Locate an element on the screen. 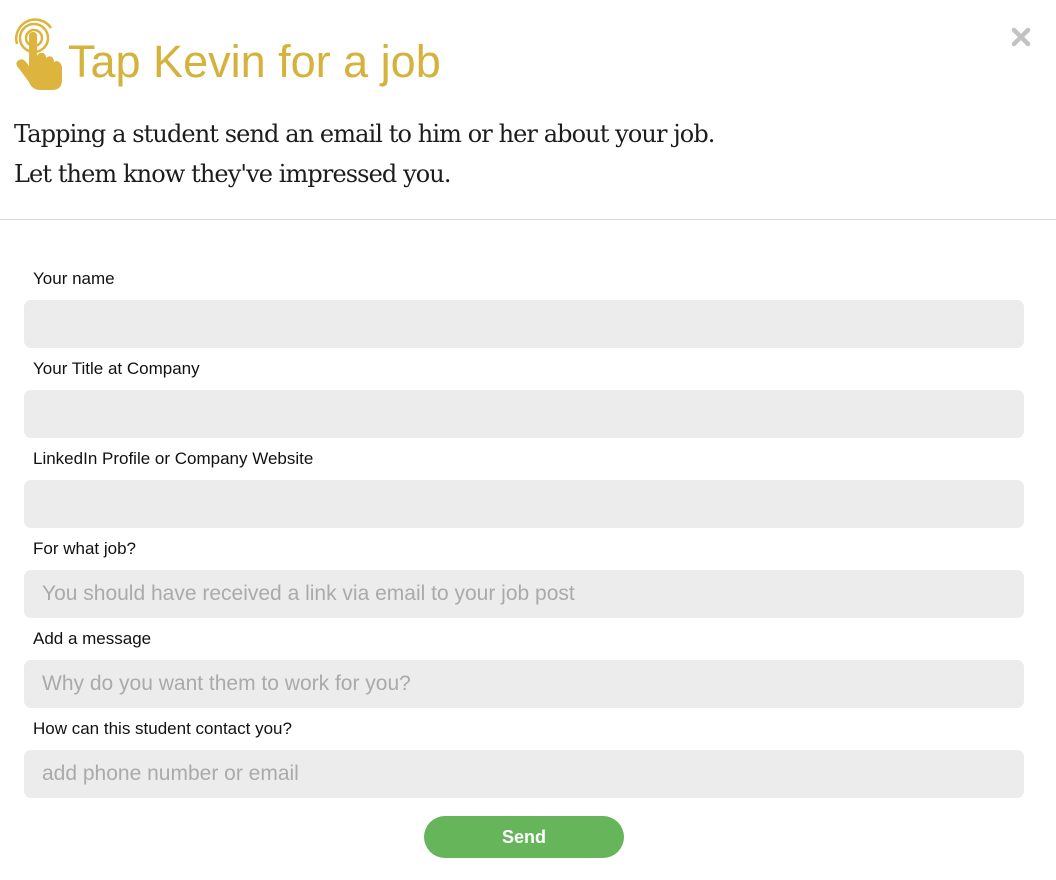 The image size is (1056, 880). title-at-company-input is located at coordinates (524, 414).